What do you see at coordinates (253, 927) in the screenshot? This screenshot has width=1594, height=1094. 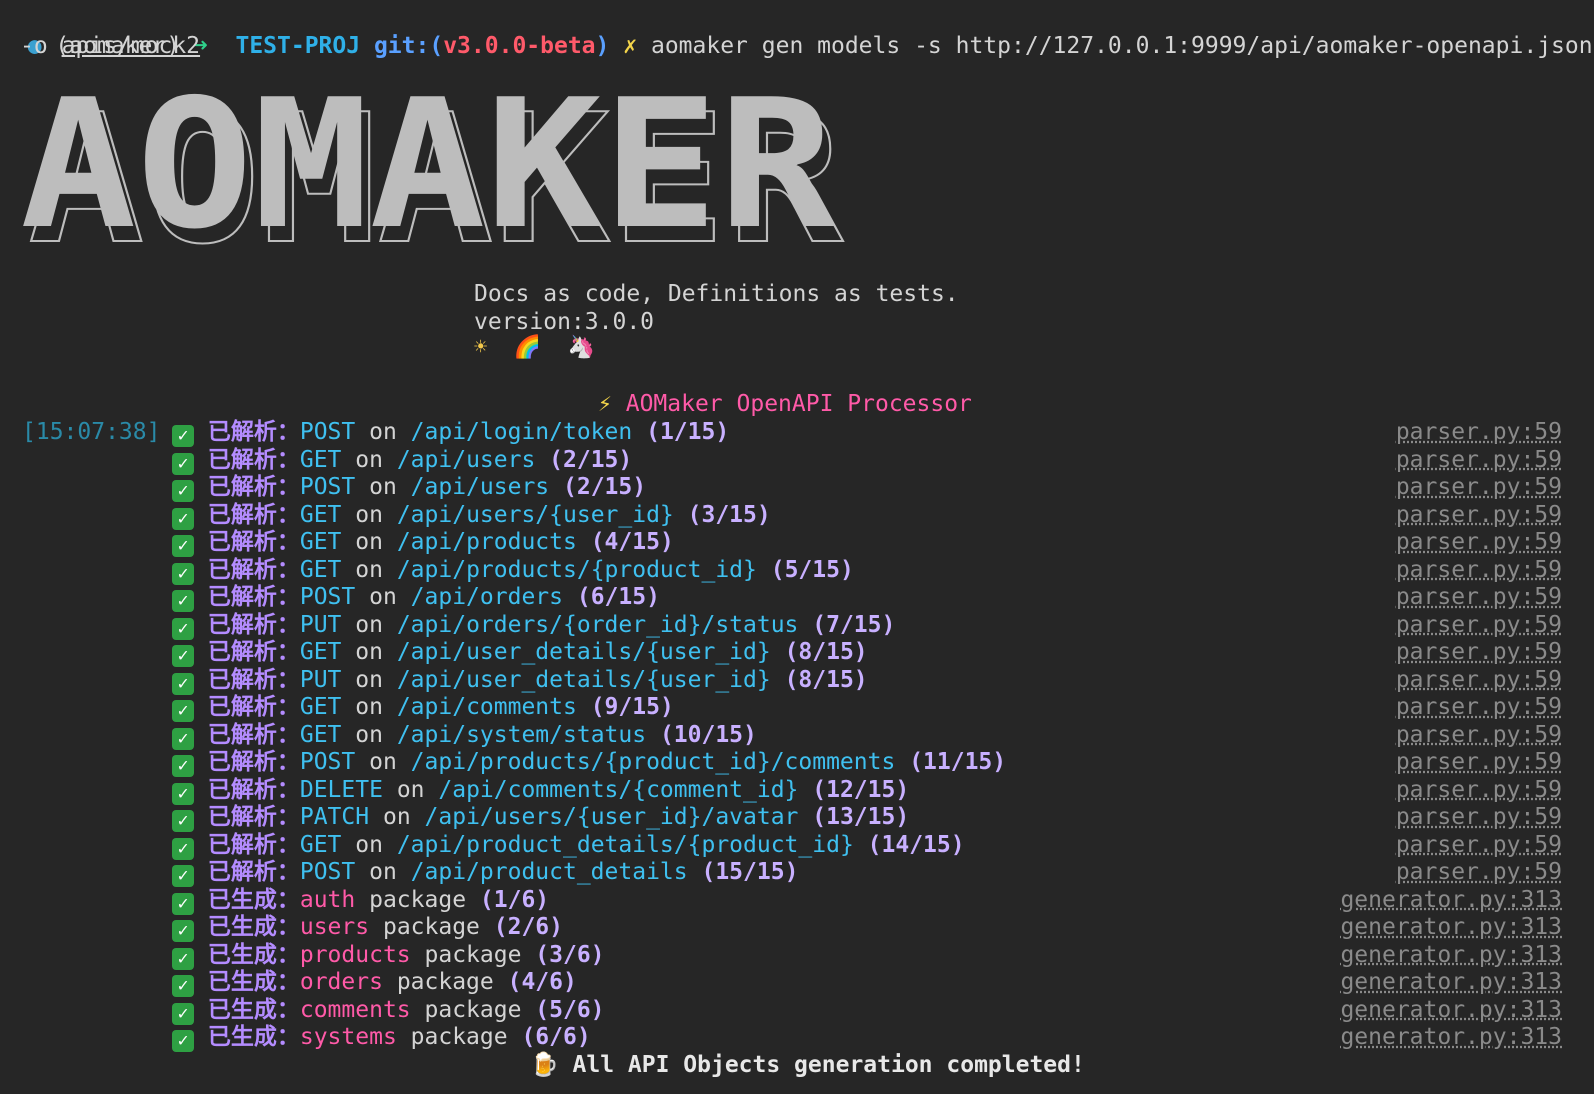 I see `generated-label: 已生成：` at bounding box center [253, 927].